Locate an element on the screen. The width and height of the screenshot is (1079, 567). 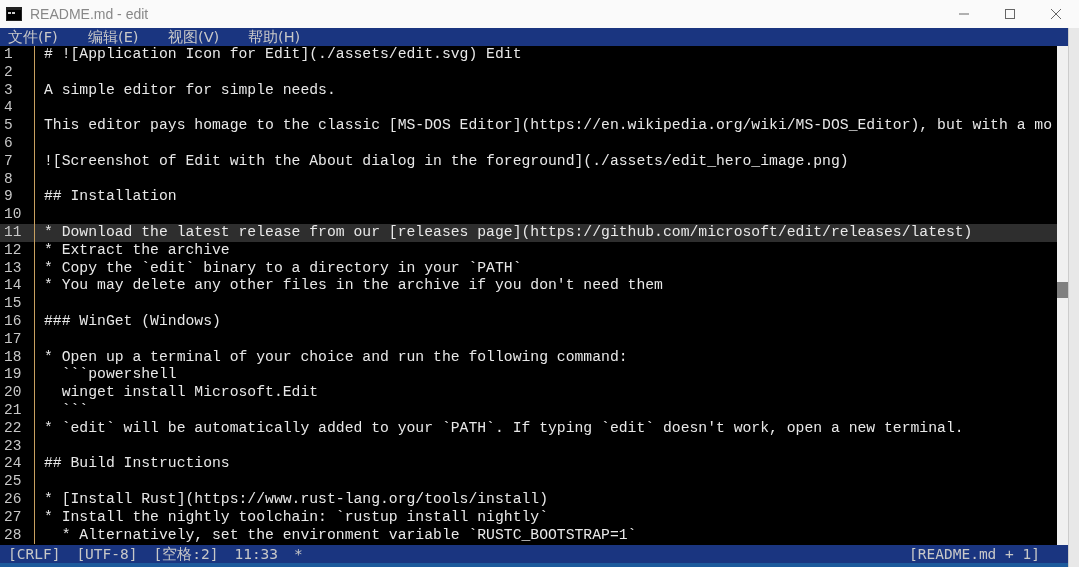
scroll-thumb is located at coordinates (1062, 290).